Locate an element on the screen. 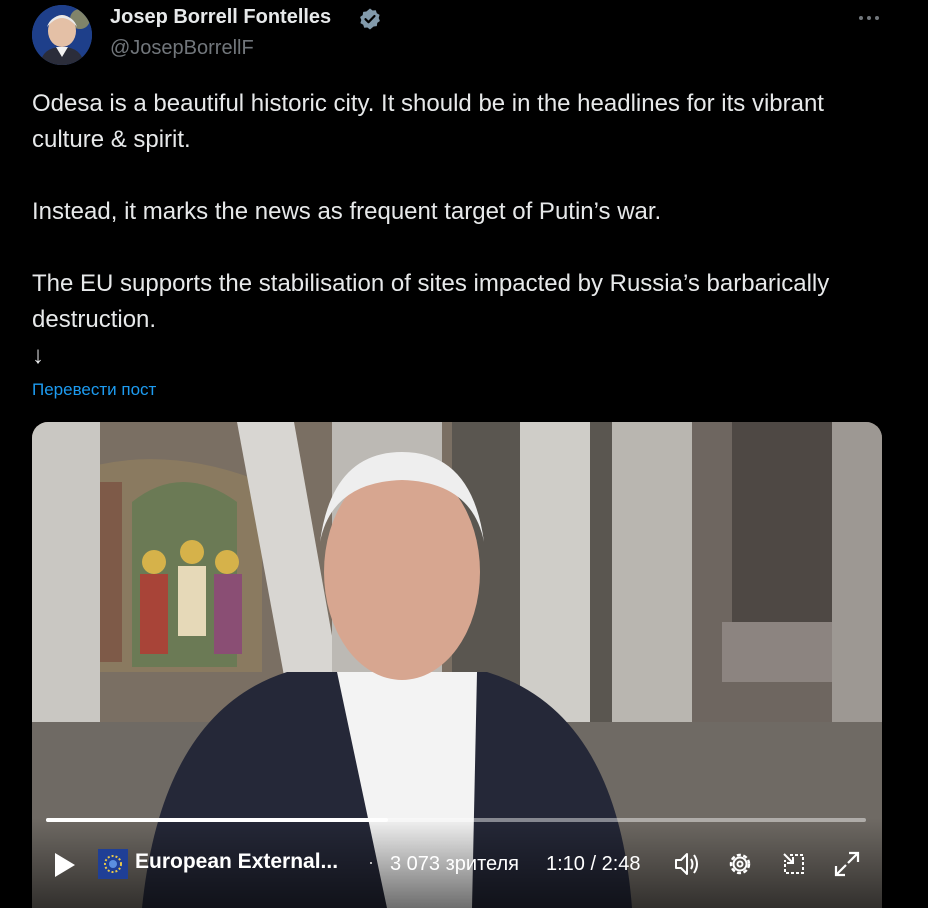  fullscreen-icon is located at coordinates (847, 864).